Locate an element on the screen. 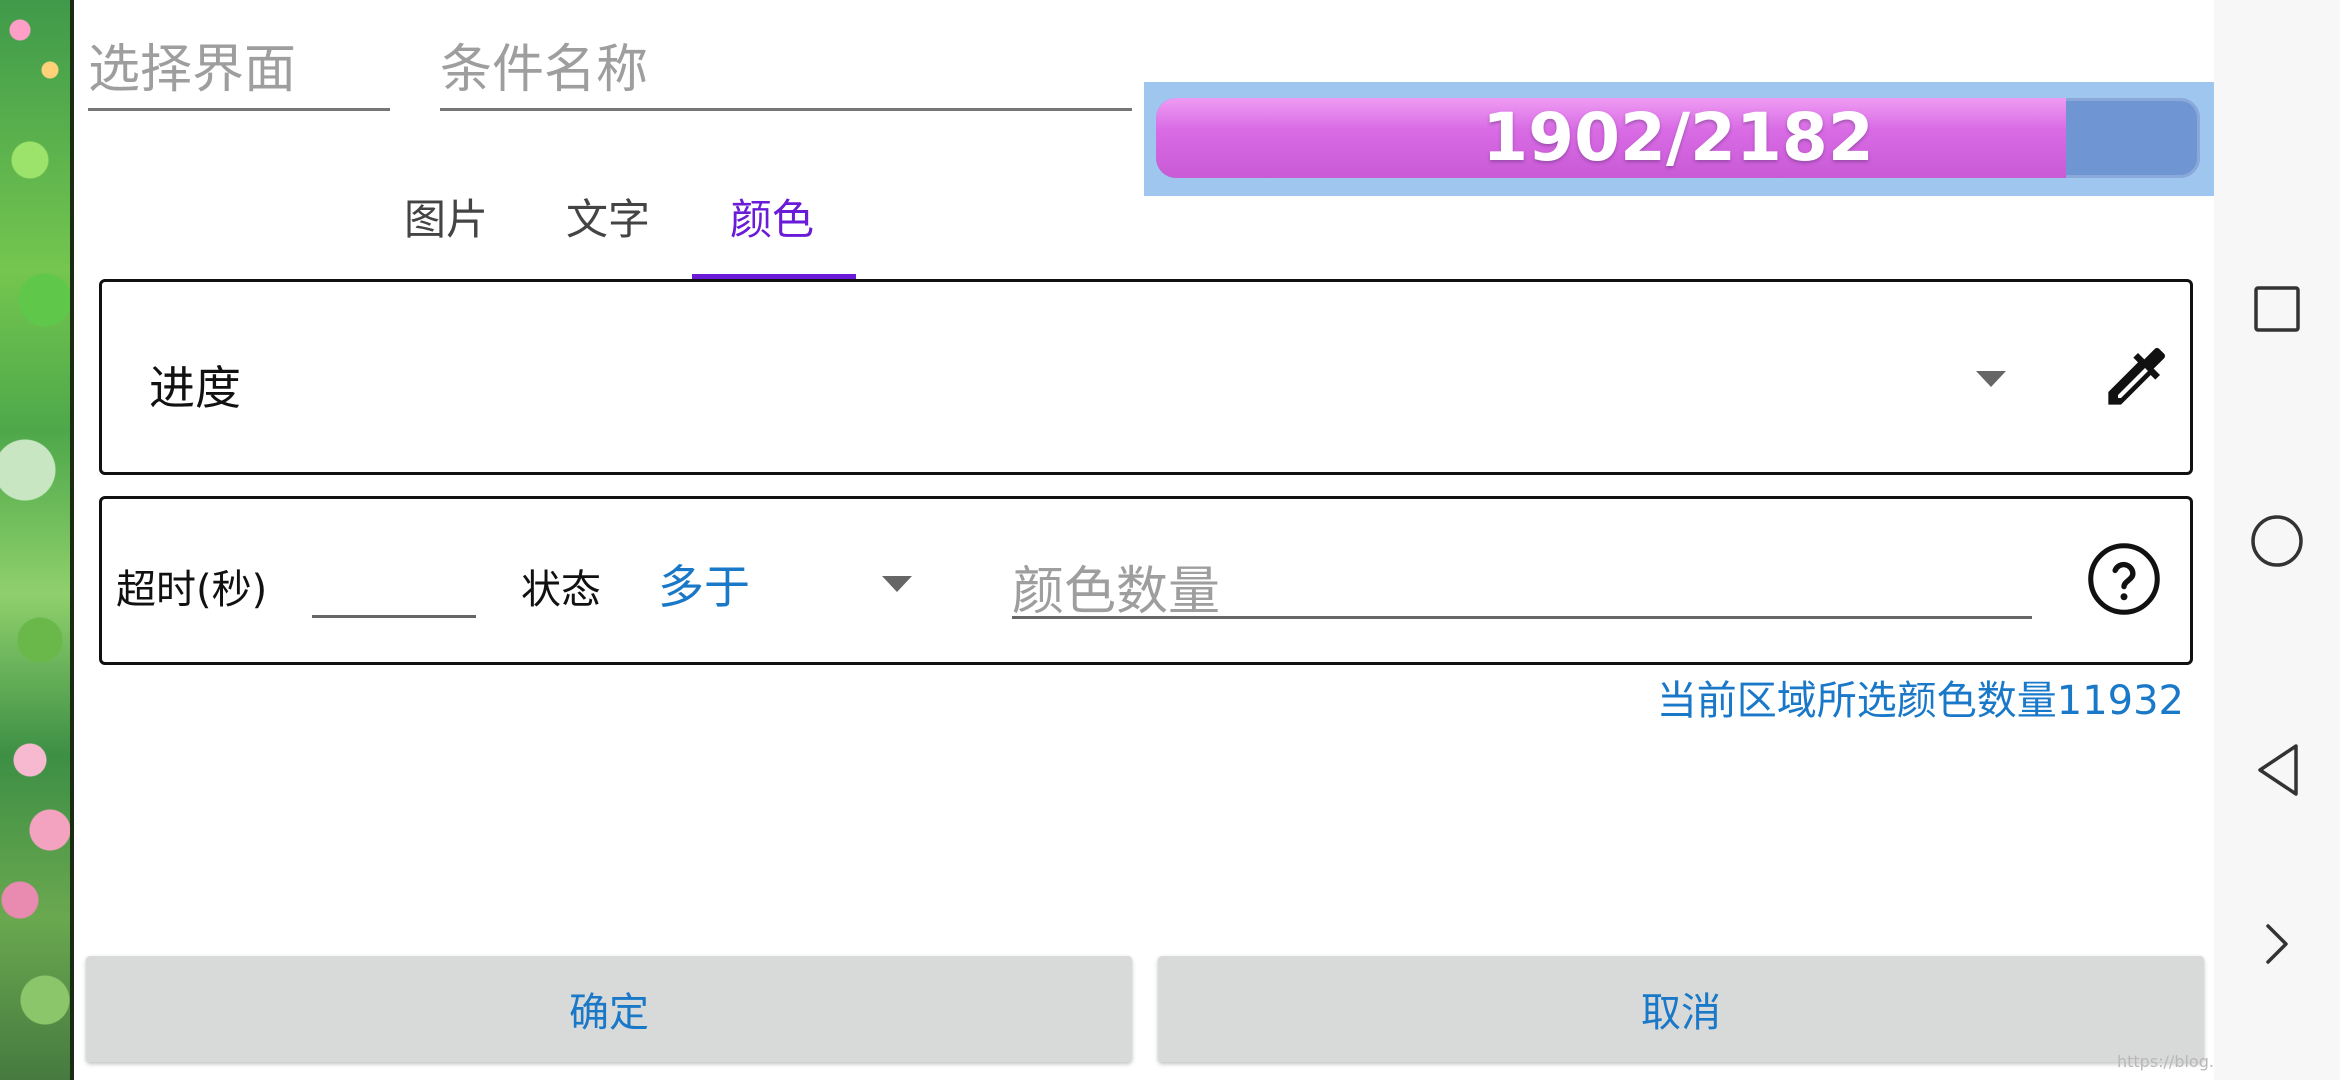  eyedropper-icon is located at coordinates (2138, 378).